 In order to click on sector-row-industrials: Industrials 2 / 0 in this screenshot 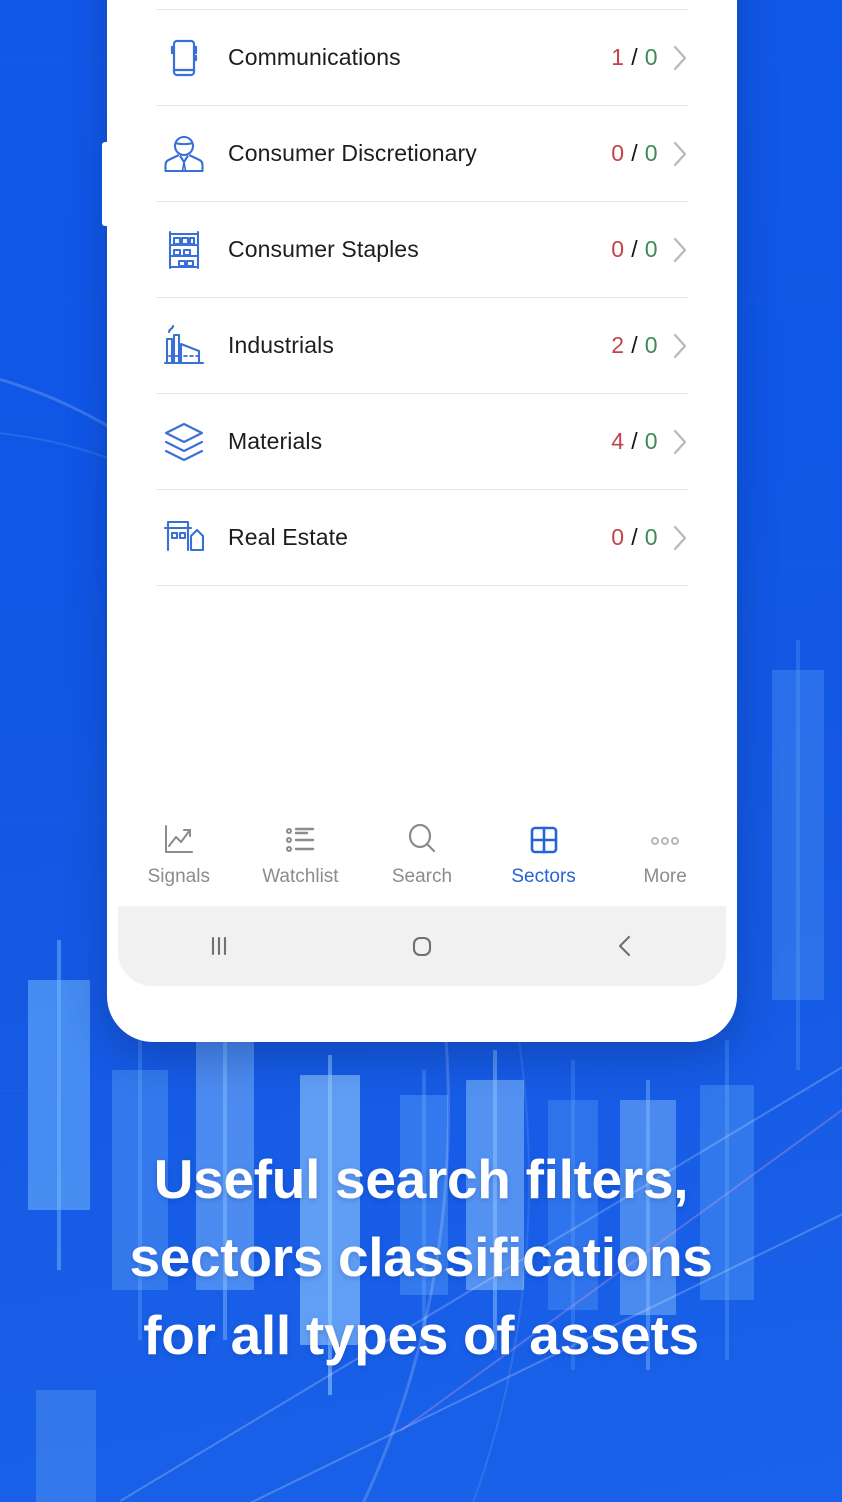, I will do `click(422, 346)`.